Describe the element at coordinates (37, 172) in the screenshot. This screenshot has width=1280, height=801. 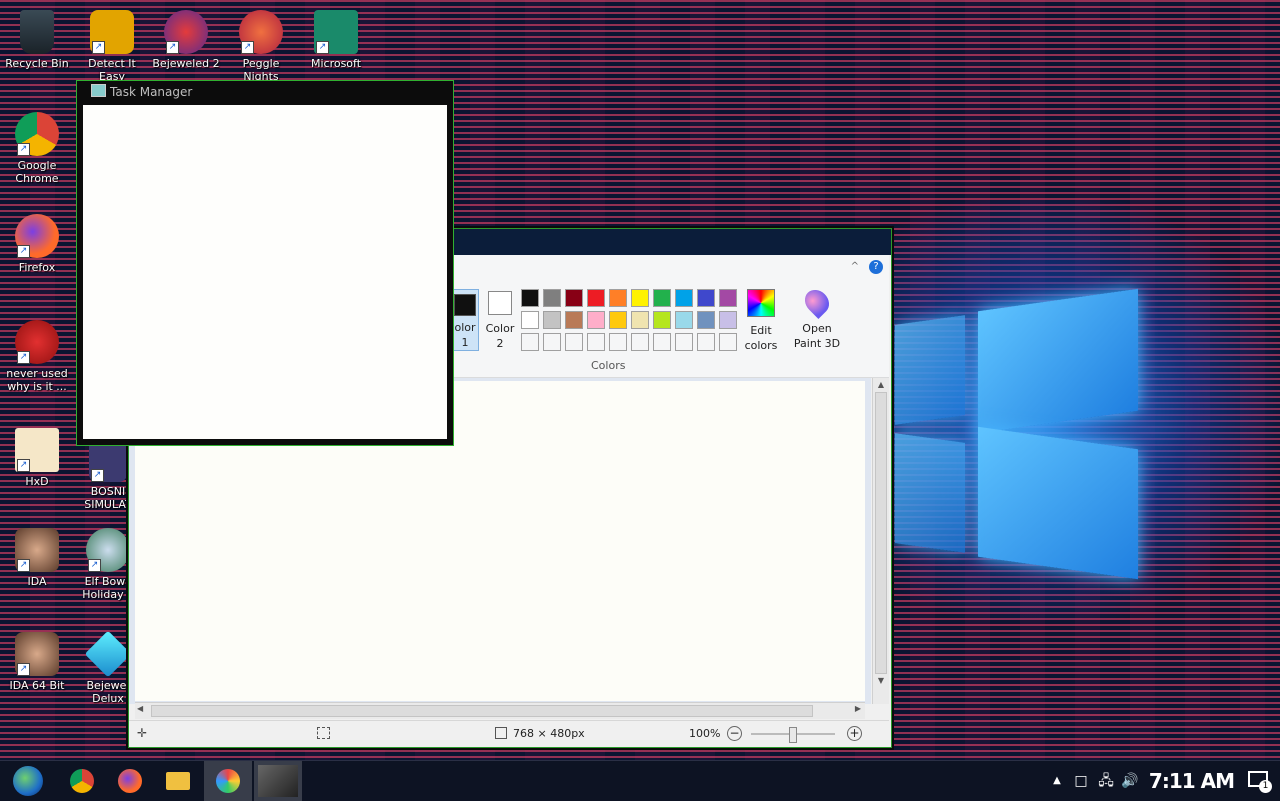
I see `desktop-icon-label: Google Chrome` at that location.